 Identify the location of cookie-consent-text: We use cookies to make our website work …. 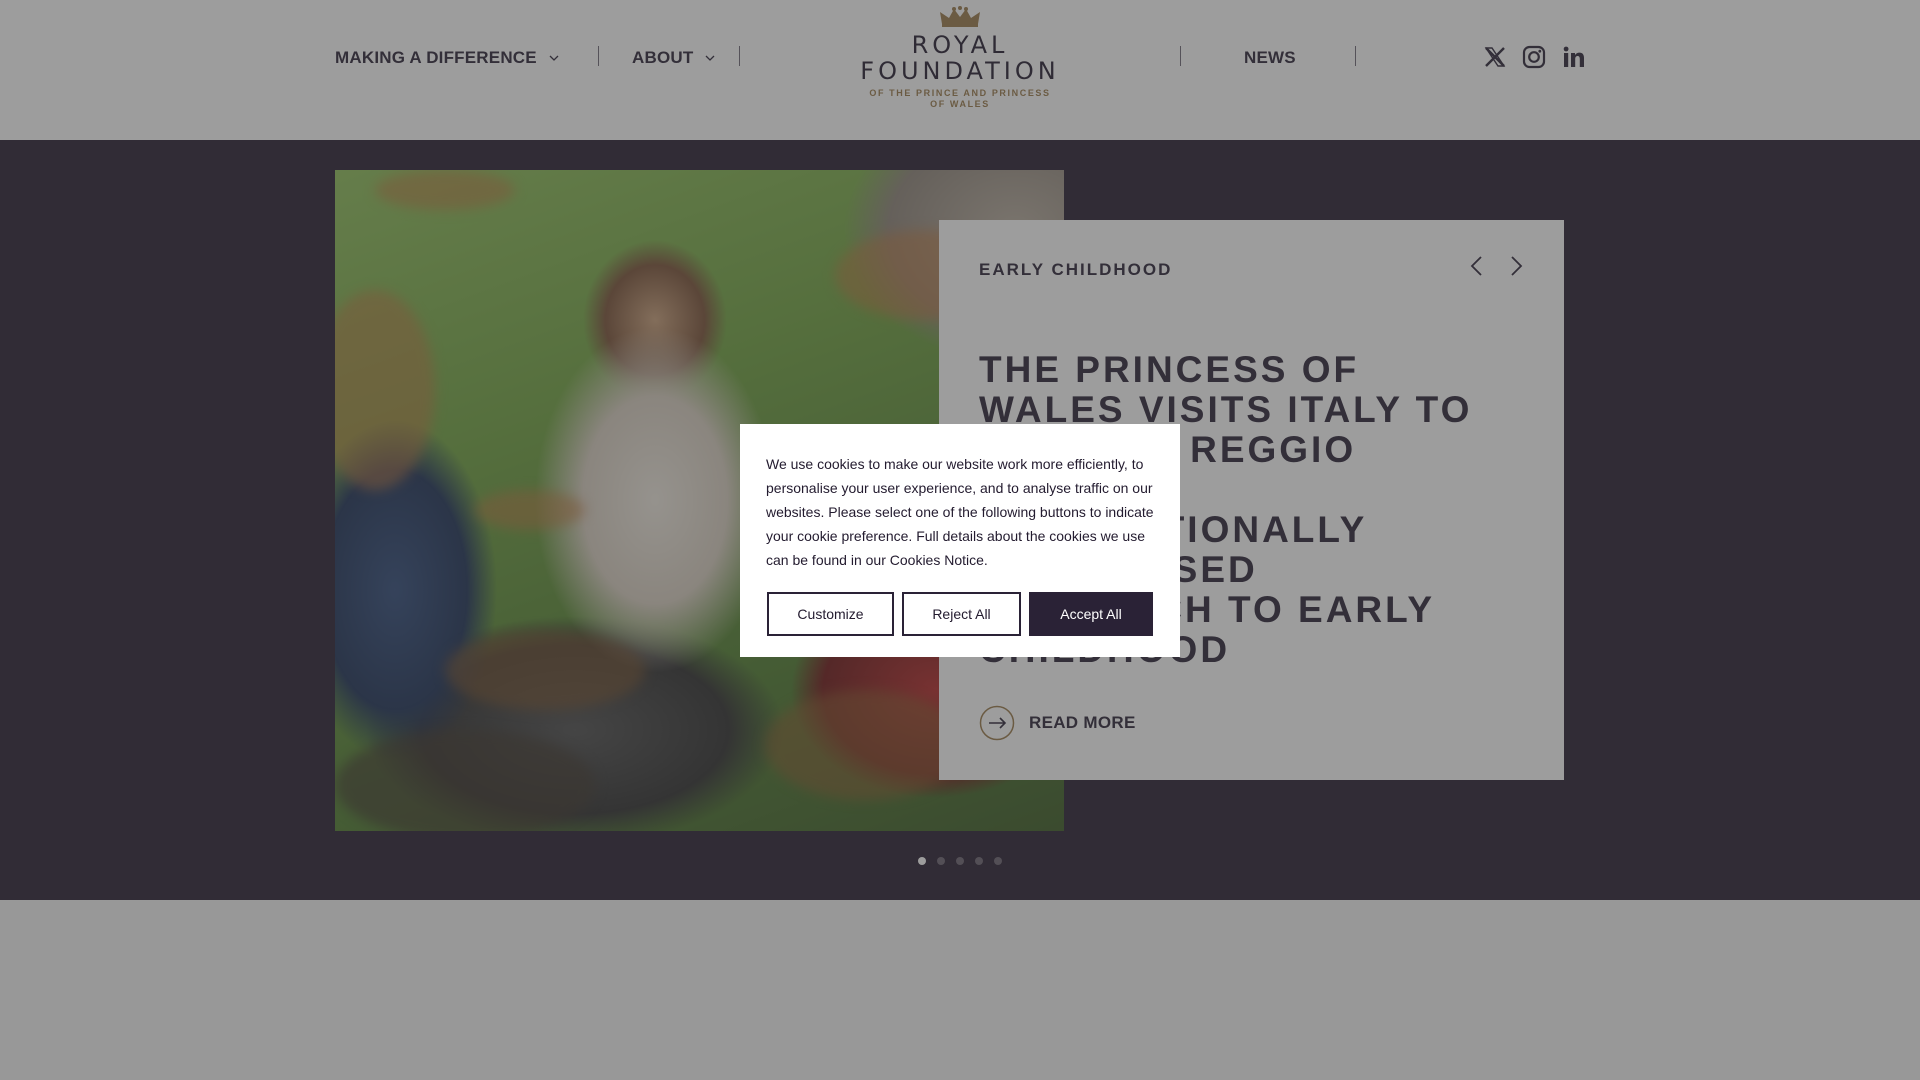
(960, 512).